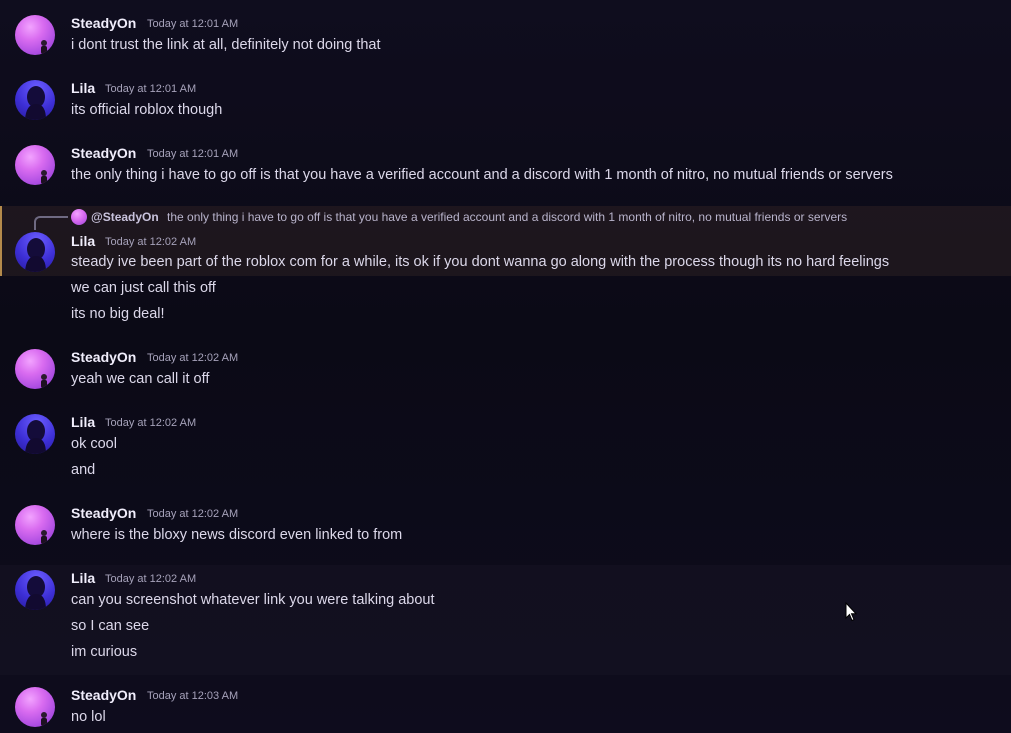 Image resolution: width=1011 pixels, height=733 pixels. Describe the element at coordinates (79, 217) in the screenshot. I see `reply-avatar-icon` at that location.